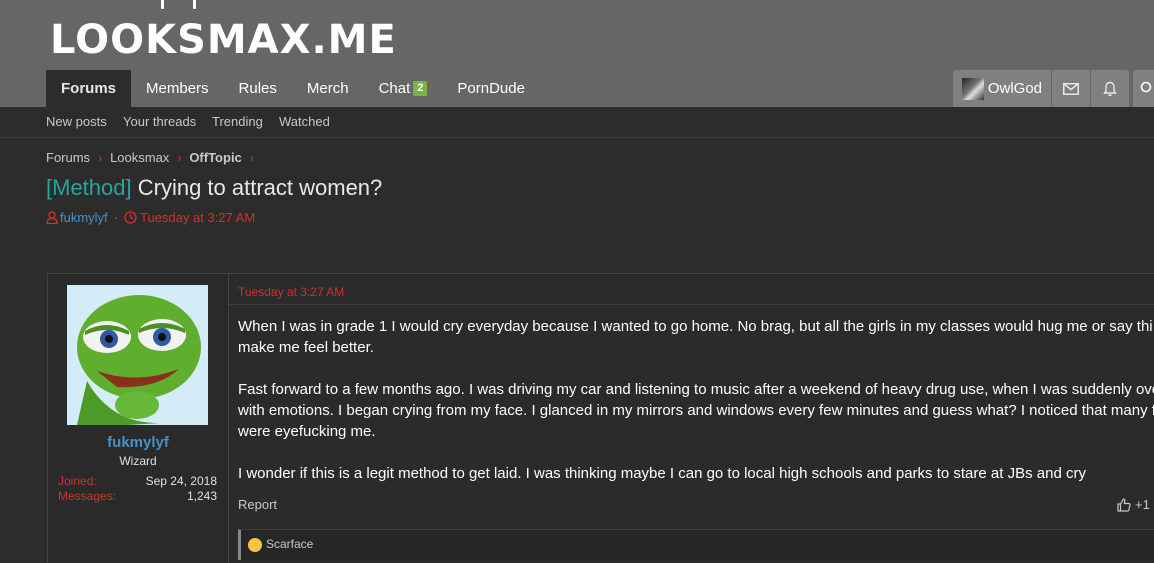 Image resolution: width=1154 pixels, height=563 pixels. Describe the element at coordinates (137, 496) in the screenshot. I see `stat-messages: Messages: 1,243` at that location.